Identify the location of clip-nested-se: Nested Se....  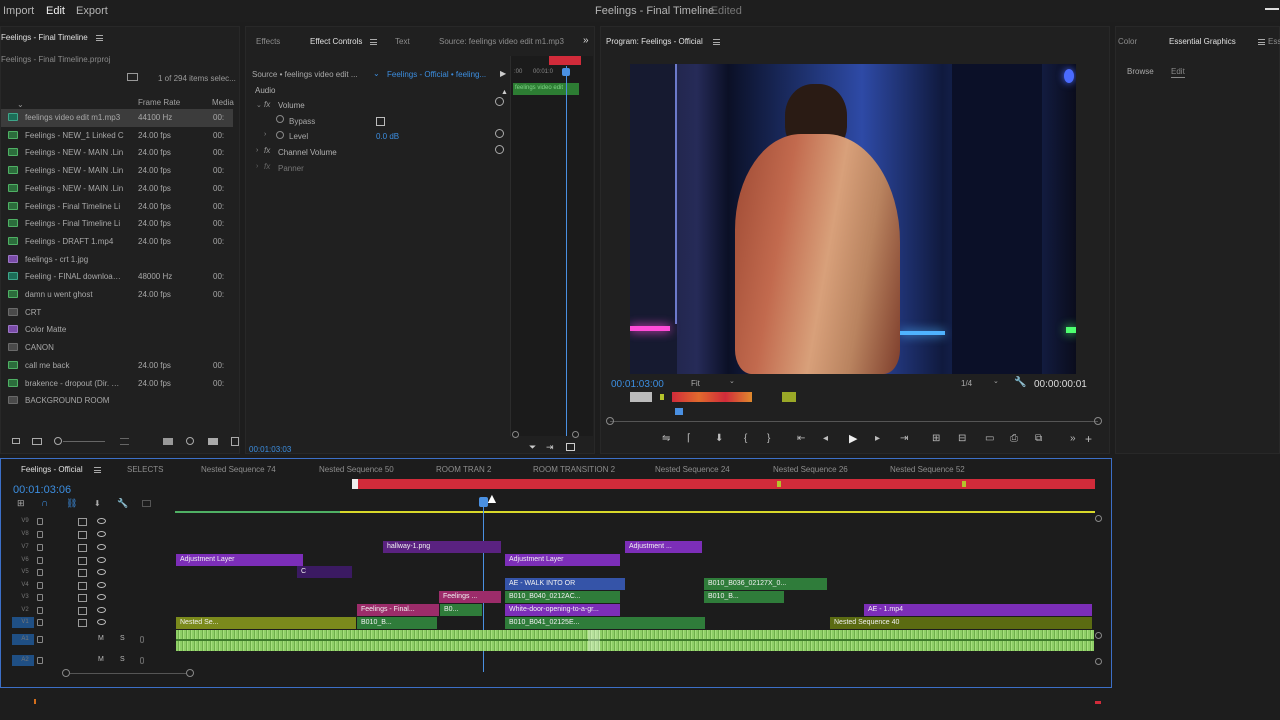
(266, 623).